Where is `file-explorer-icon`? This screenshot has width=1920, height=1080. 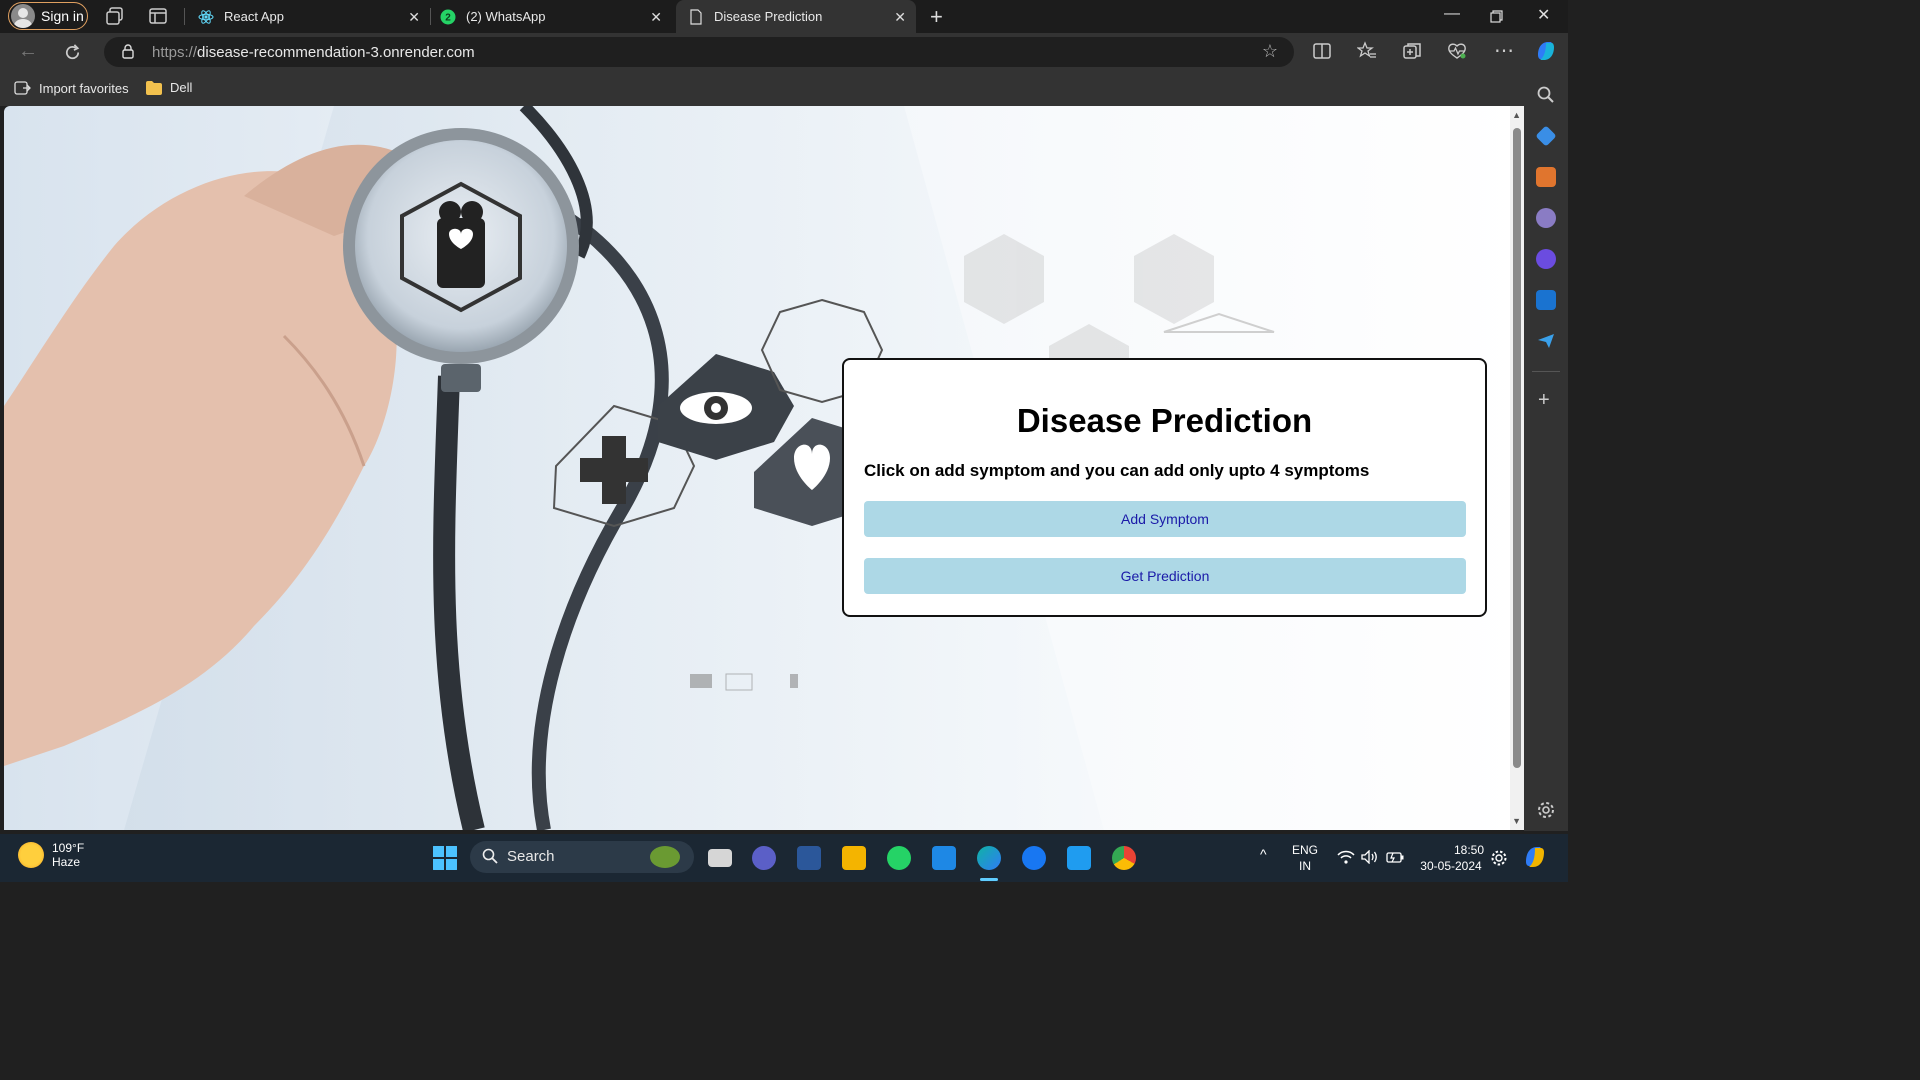 file-explorer-icon is located at coordinates (854, 858).